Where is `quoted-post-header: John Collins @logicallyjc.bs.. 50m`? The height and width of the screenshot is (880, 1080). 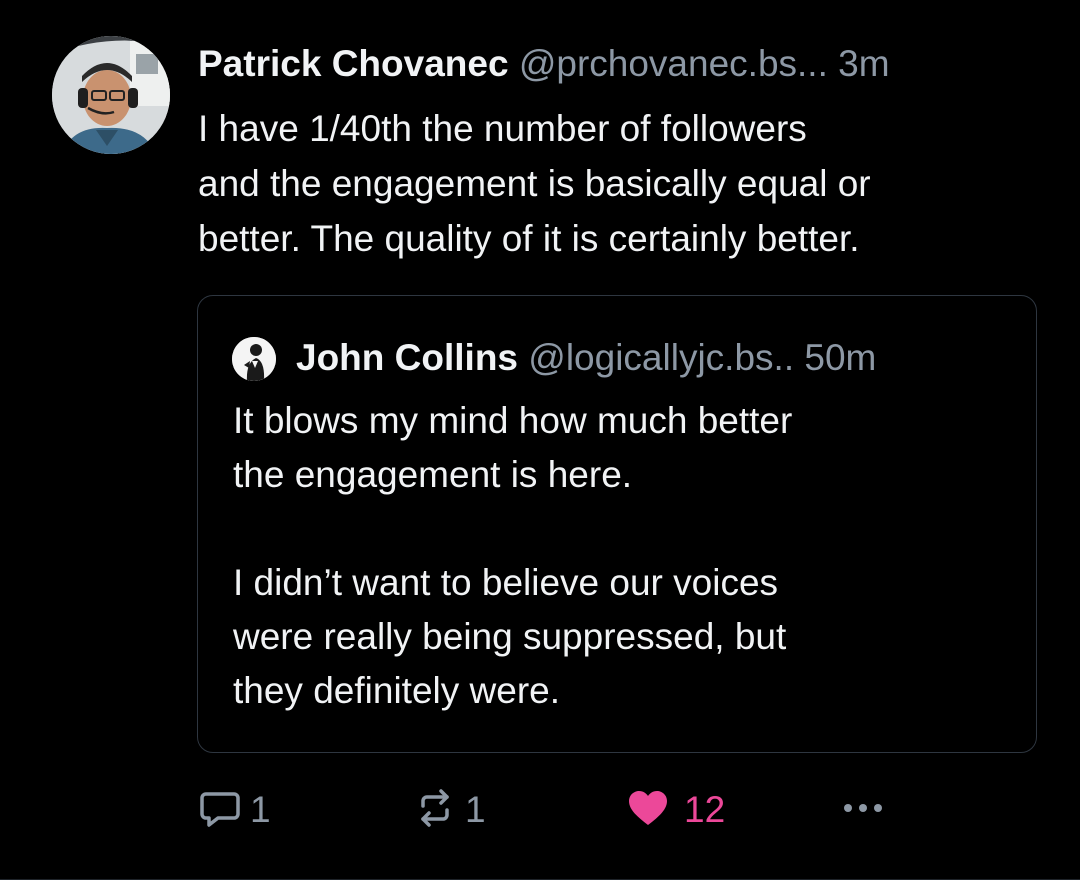 quoted-post-header: John Collins @logicallyjc.bs.. 50m is located at coordinates (586, 358).